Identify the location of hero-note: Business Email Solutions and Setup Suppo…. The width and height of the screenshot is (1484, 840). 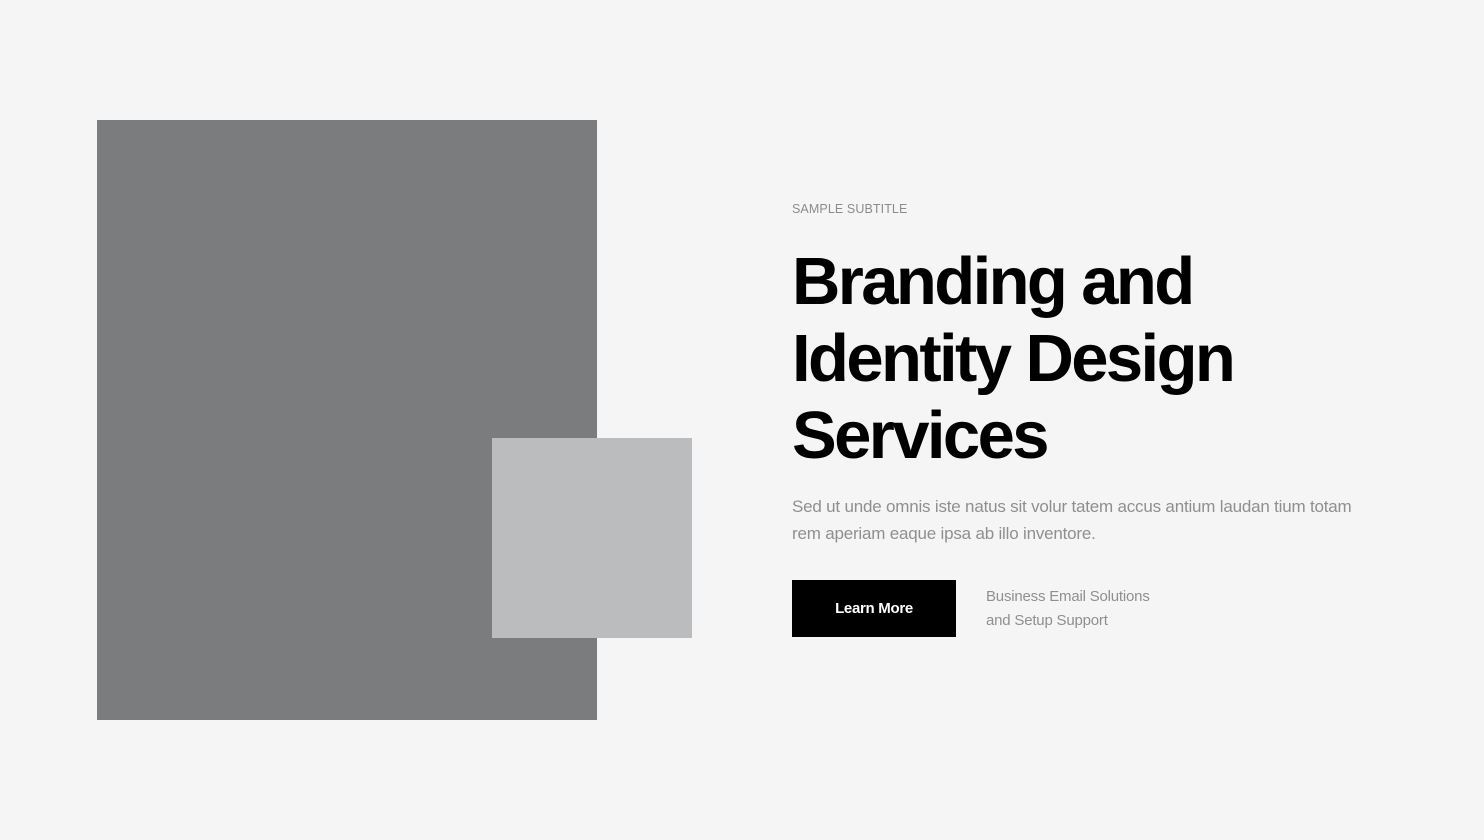
(1068, 609).